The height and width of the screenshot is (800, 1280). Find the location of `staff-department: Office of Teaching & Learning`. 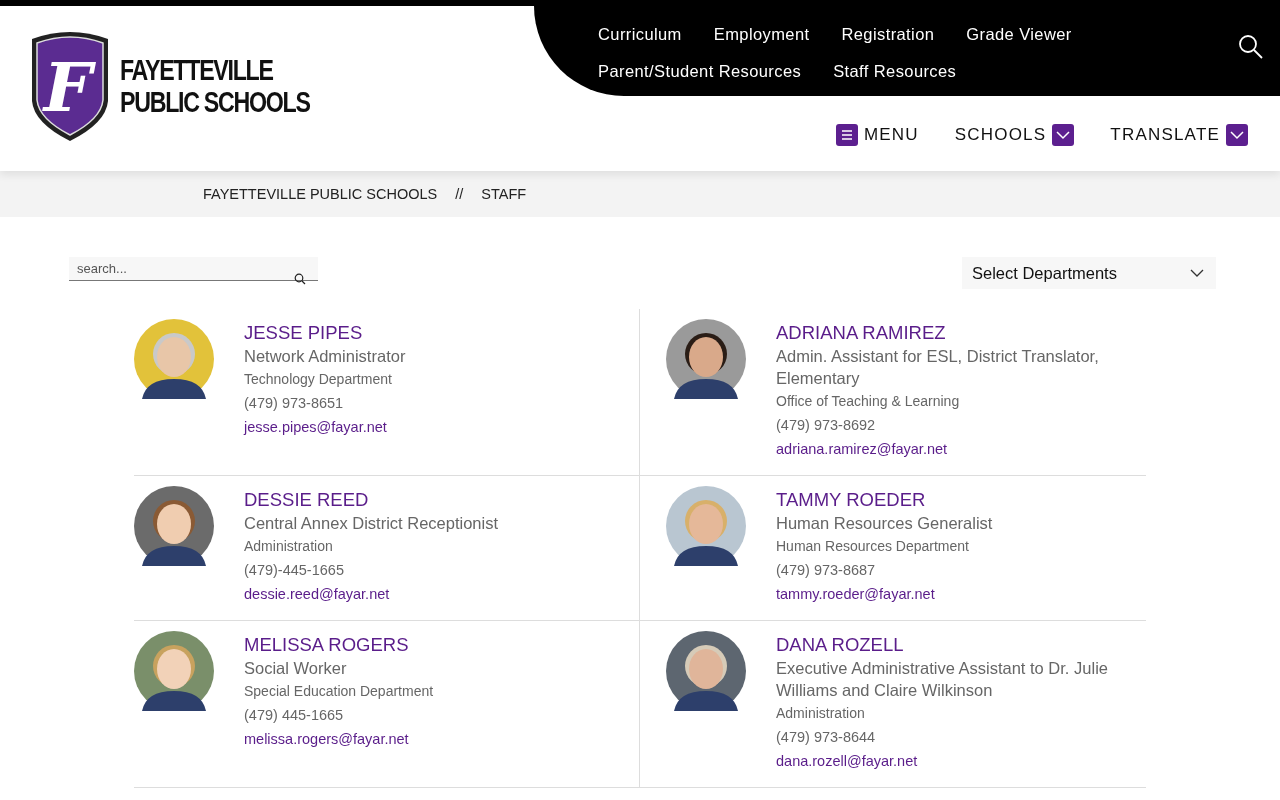

staff-department: Office of Teaching & Learning is located at coordinates (868, 401).